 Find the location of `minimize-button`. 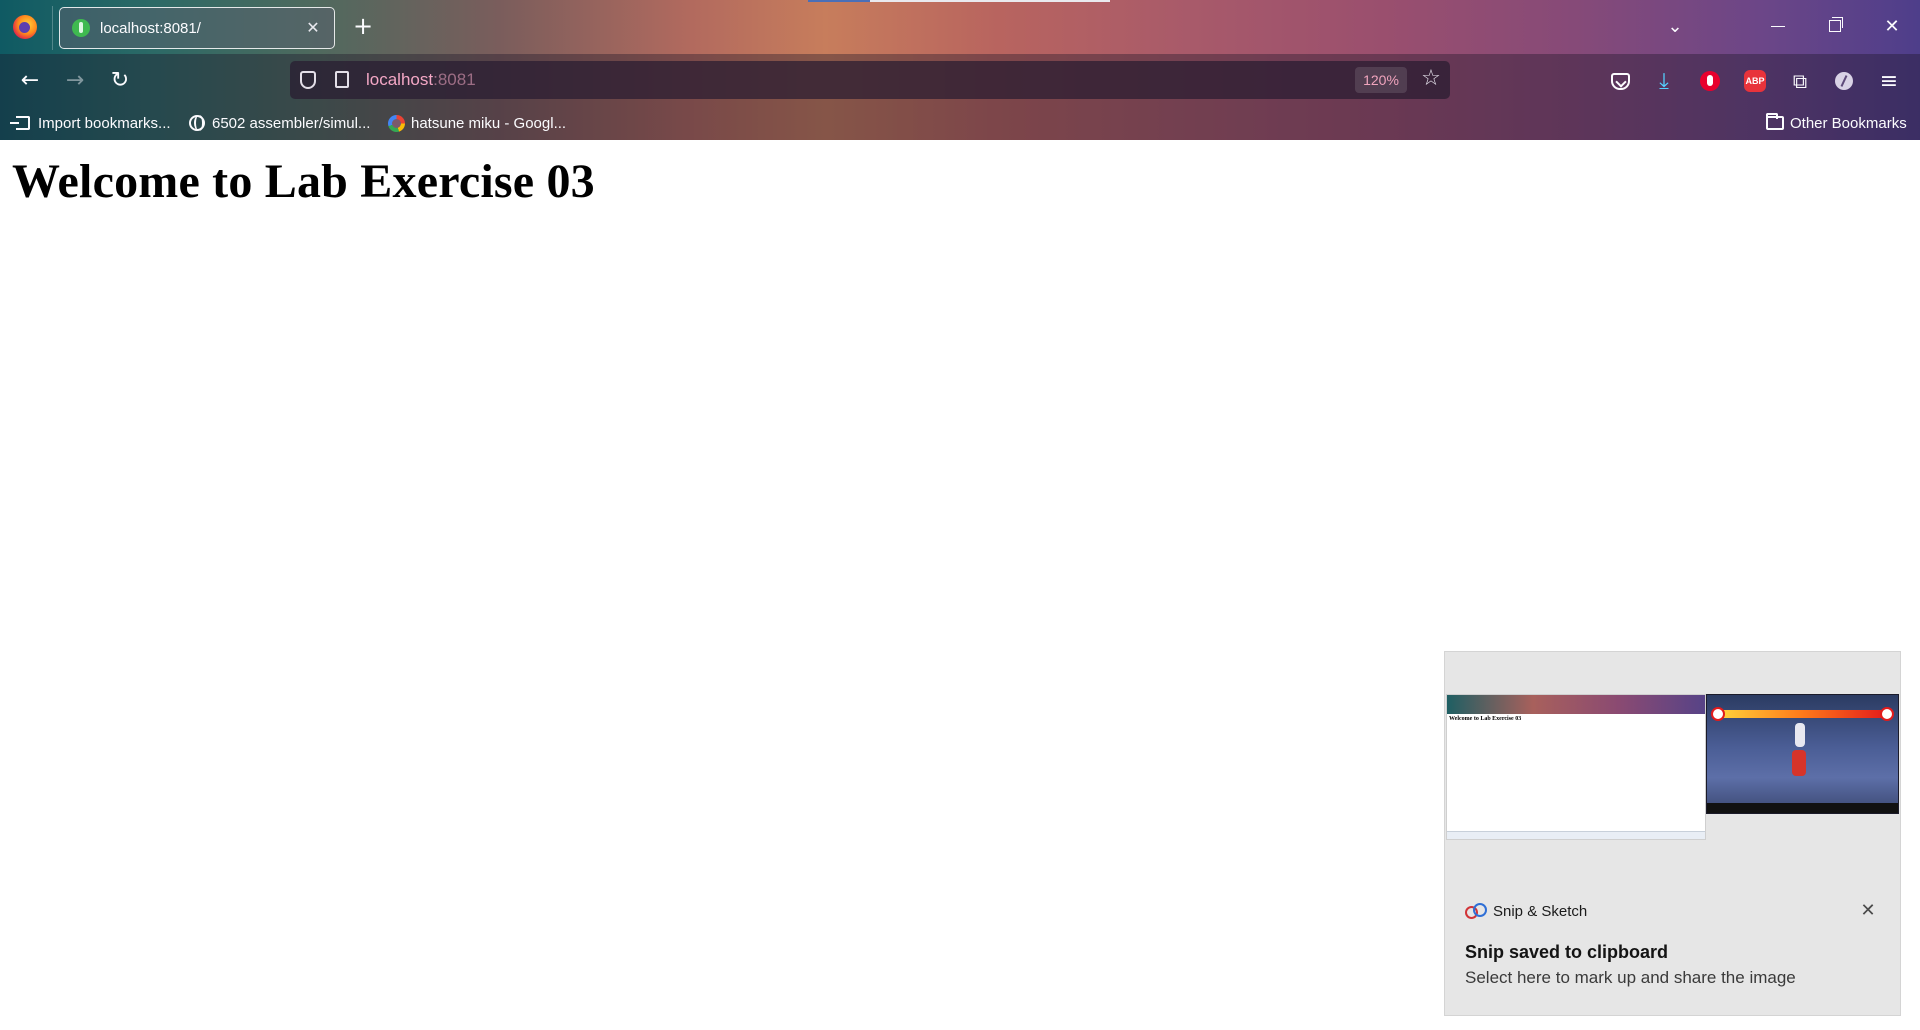

minimize-button is located at coordinates (1778, 26).